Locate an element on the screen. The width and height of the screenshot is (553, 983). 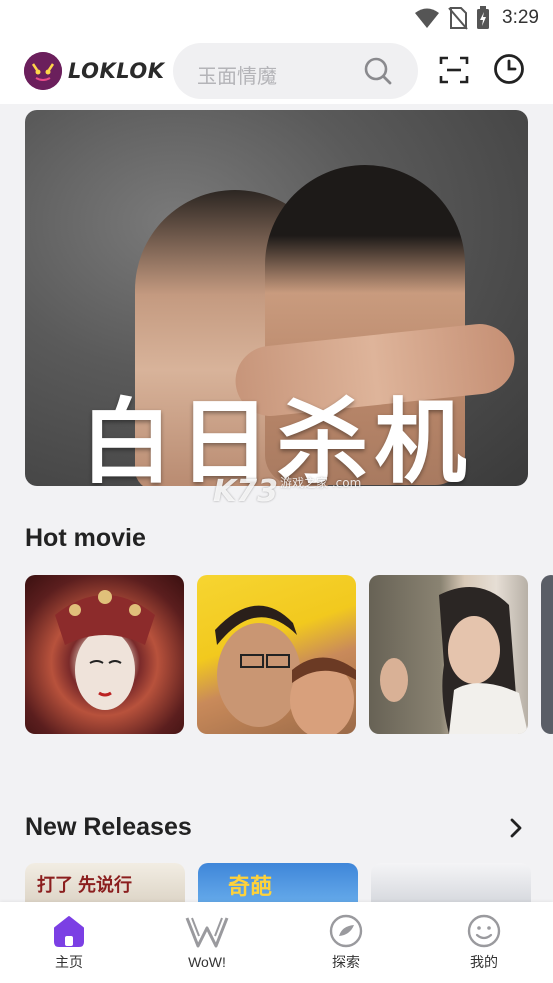
wifi-icon is located at coordinates (427, 18).